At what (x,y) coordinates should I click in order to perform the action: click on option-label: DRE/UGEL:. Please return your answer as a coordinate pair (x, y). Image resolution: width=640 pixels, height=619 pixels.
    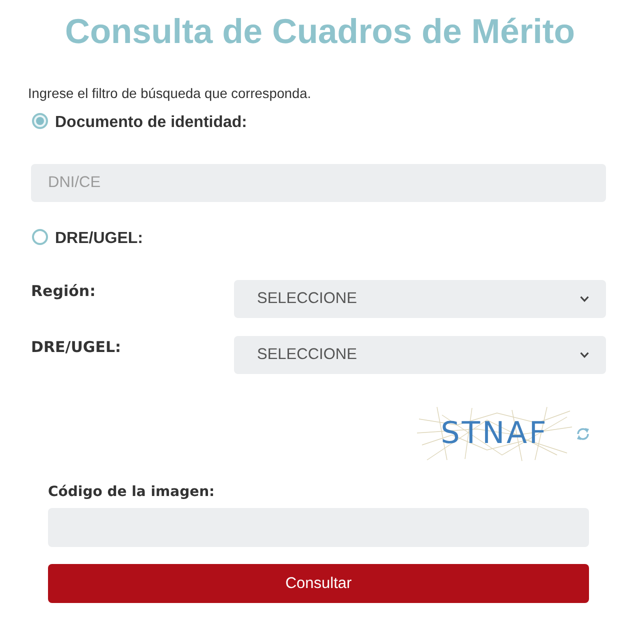
    Looking at the image, I should click on (99, 238).